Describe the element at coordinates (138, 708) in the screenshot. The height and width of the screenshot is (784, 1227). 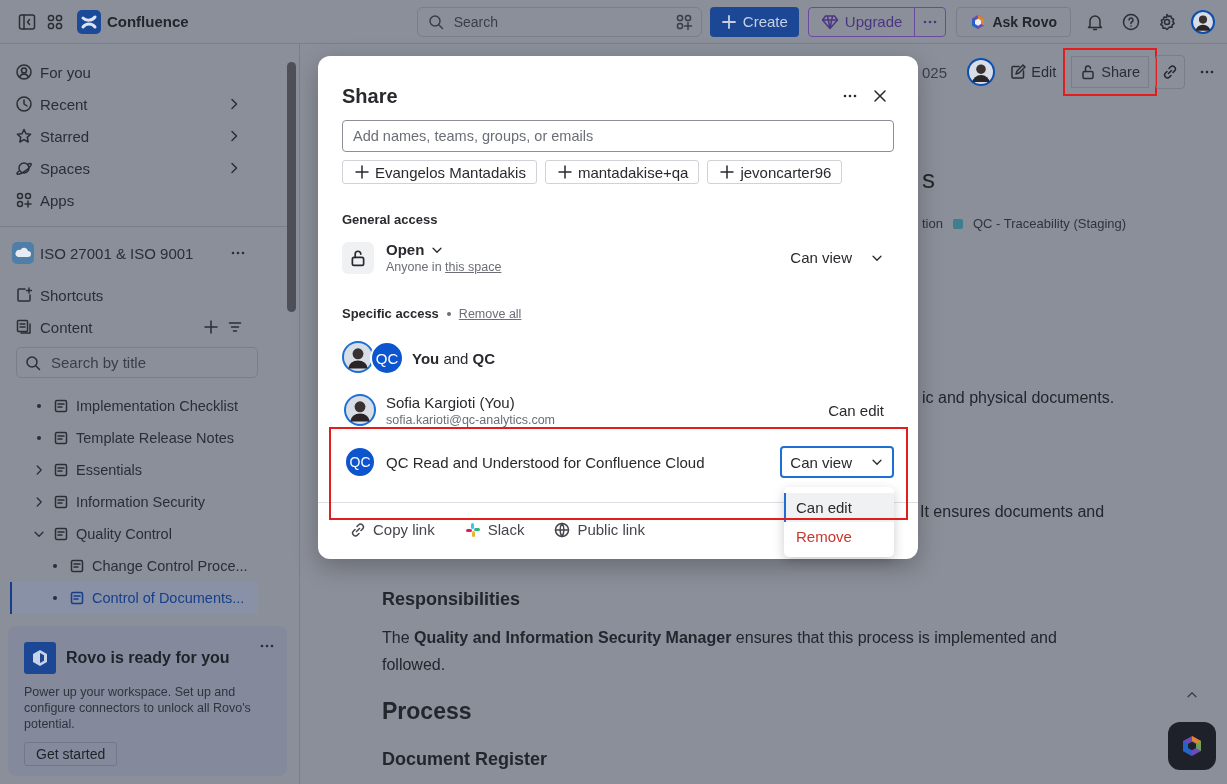
I see `promo-text: Power up your workspace. Set up and configure connectors to unlock all Rovo's potential.` at that location.